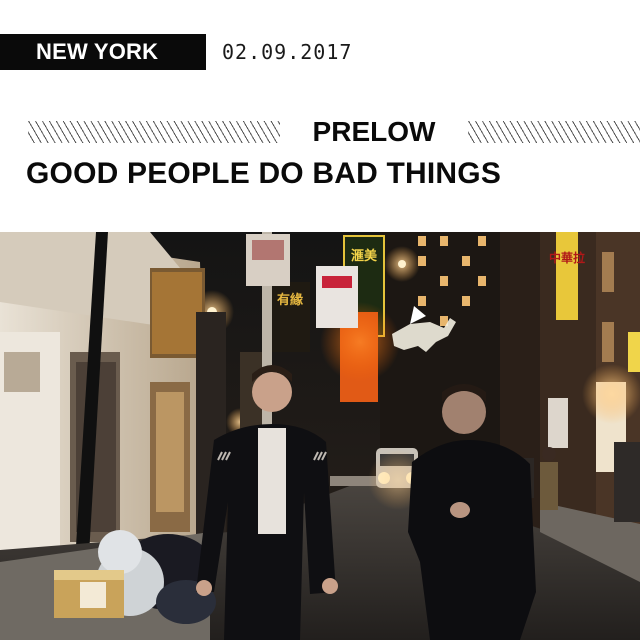  I want to click on hatch-divider-right, so click(554, 132).